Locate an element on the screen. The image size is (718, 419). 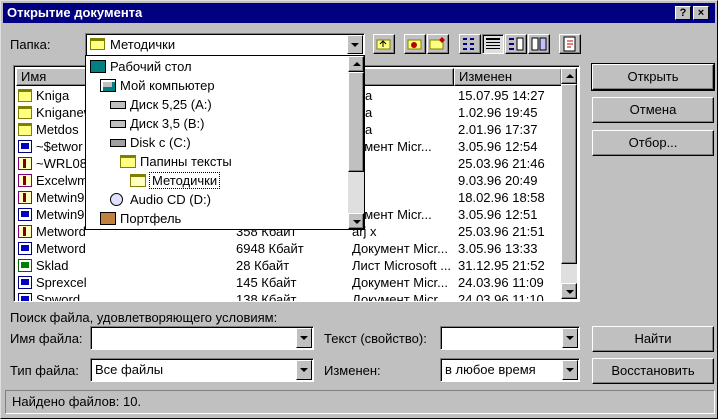
filename-combobox is located at coordinates (202, 338).